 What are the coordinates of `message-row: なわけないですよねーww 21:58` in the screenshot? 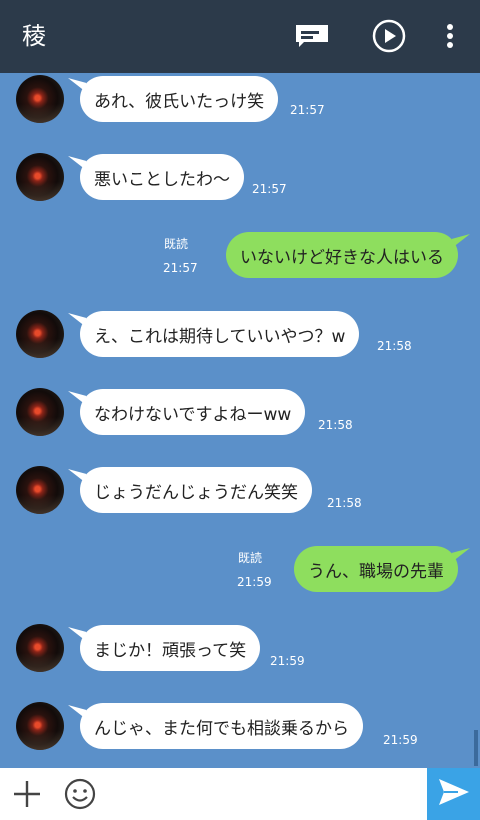 It's located at (240, 412).